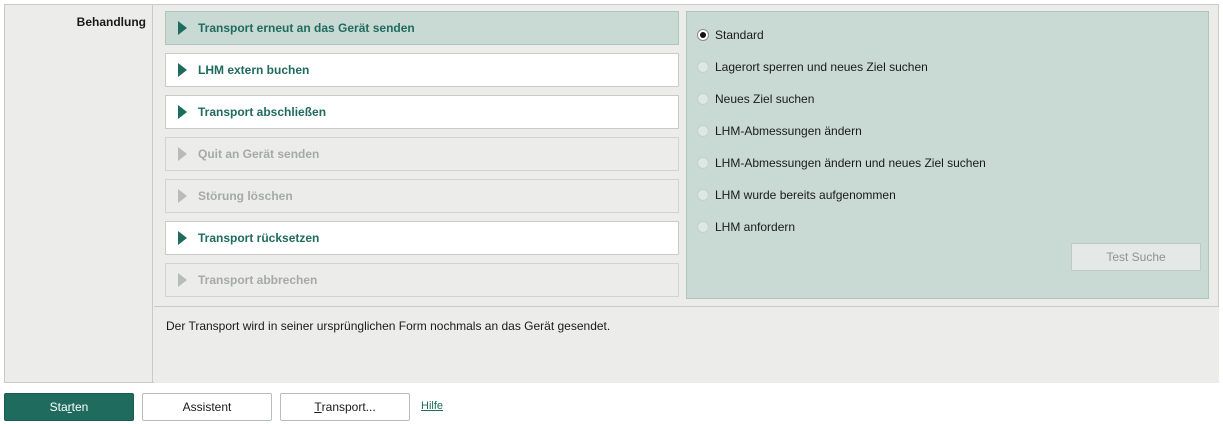 Image resolution: width=1223 pixels, height=424 pixels. Describe the element at coordinates (422, 196) in the screenshot. I see `action-clear-fault: Störung löschen` at that location.